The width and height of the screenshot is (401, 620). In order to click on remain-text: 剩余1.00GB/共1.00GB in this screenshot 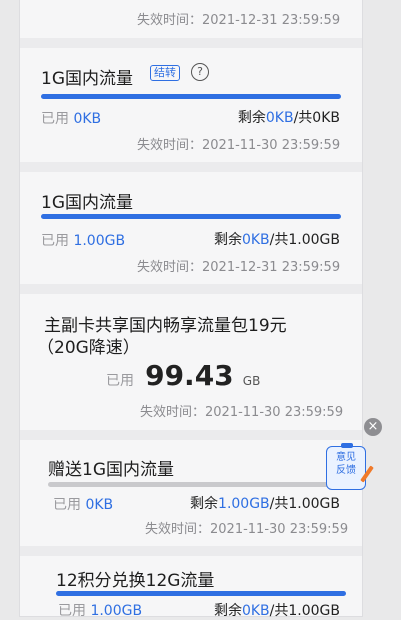, I will do `click(265, 504)`.